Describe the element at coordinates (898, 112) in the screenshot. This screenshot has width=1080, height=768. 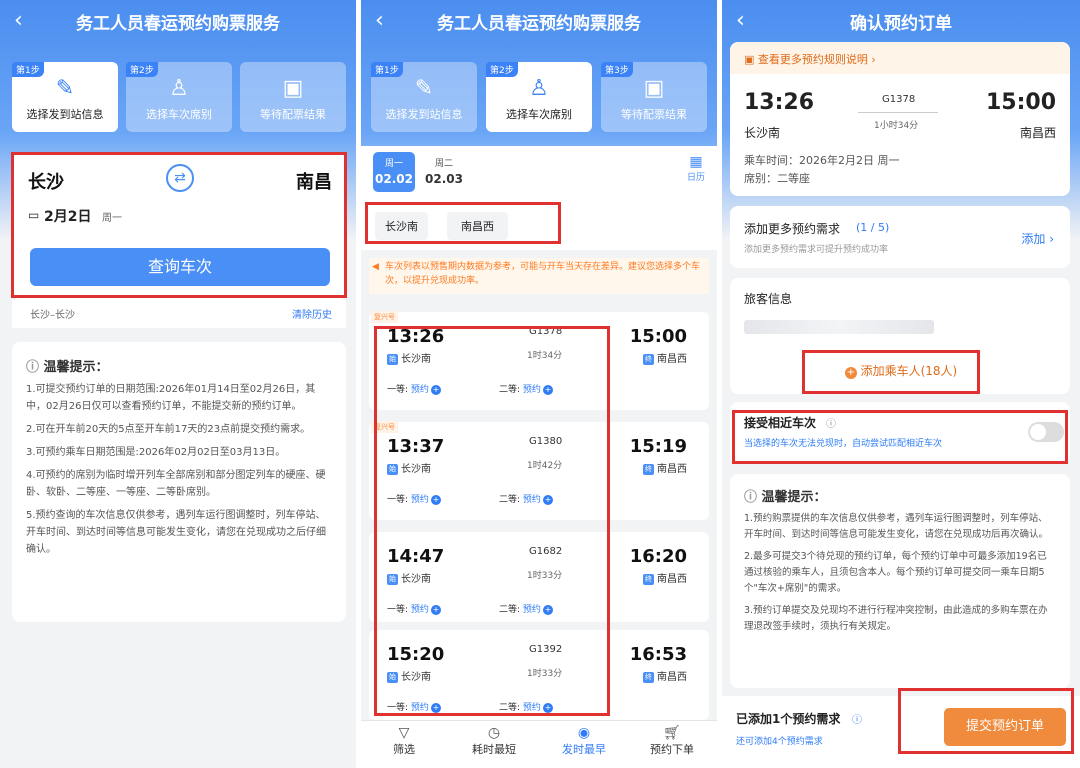
I see `route-line` at that location.